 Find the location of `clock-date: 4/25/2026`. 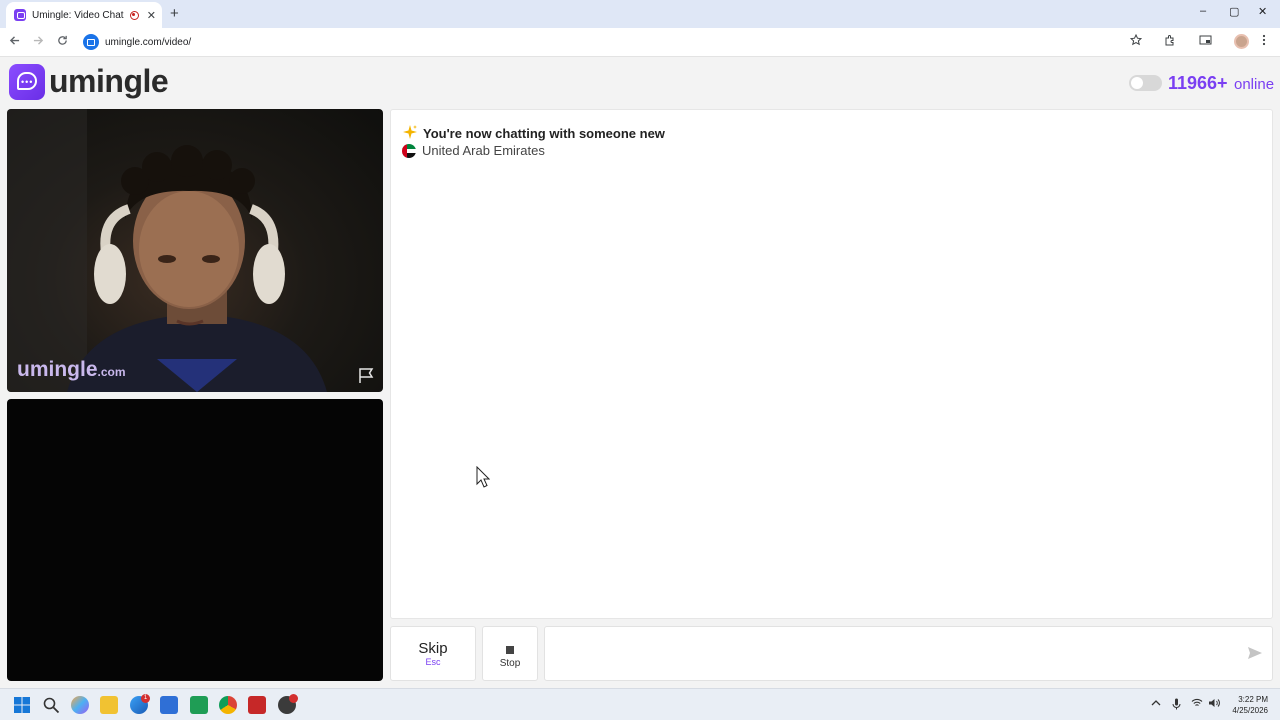

clock-date: 4/25/2026 is located at coordinates (1250, 710).